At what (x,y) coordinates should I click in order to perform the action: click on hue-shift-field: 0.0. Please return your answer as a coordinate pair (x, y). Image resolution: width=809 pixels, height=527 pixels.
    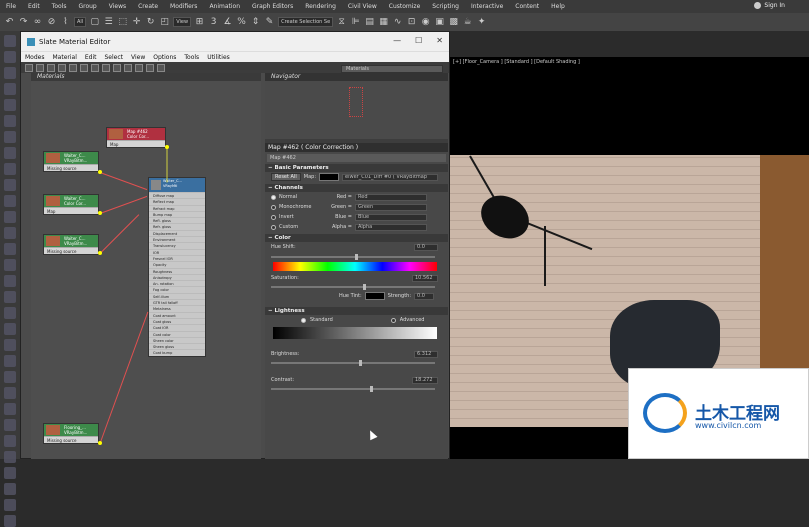
    Looking at the image, I should click on (426, 247).